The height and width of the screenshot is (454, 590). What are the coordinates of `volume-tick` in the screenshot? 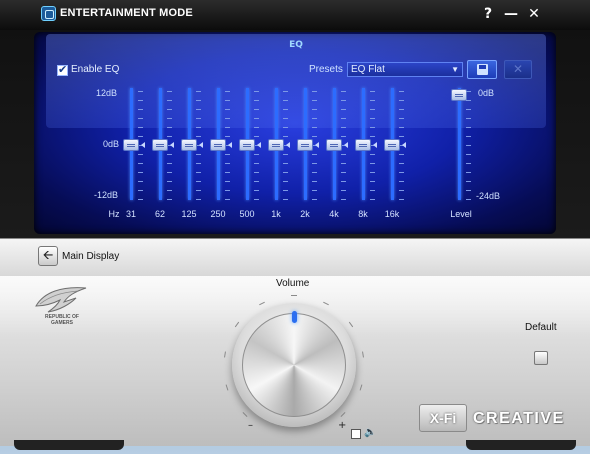 It's located at (294, 295).